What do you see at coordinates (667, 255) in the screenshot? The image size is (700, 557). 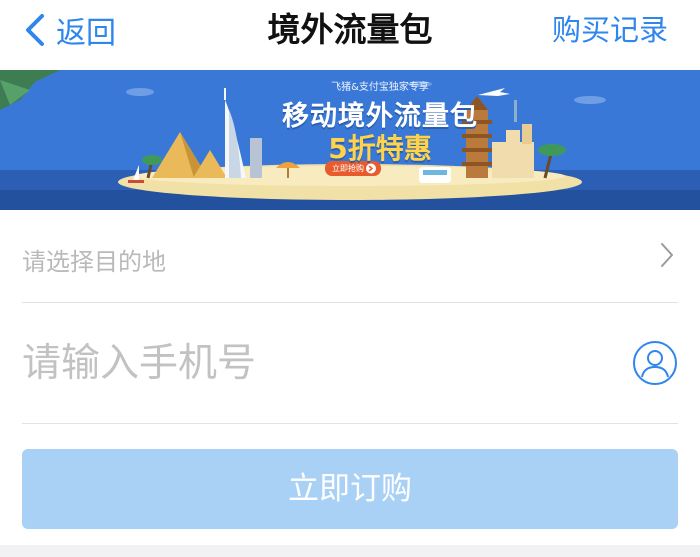 I see `chevron-right-icon` at bounding box center [667, 255].